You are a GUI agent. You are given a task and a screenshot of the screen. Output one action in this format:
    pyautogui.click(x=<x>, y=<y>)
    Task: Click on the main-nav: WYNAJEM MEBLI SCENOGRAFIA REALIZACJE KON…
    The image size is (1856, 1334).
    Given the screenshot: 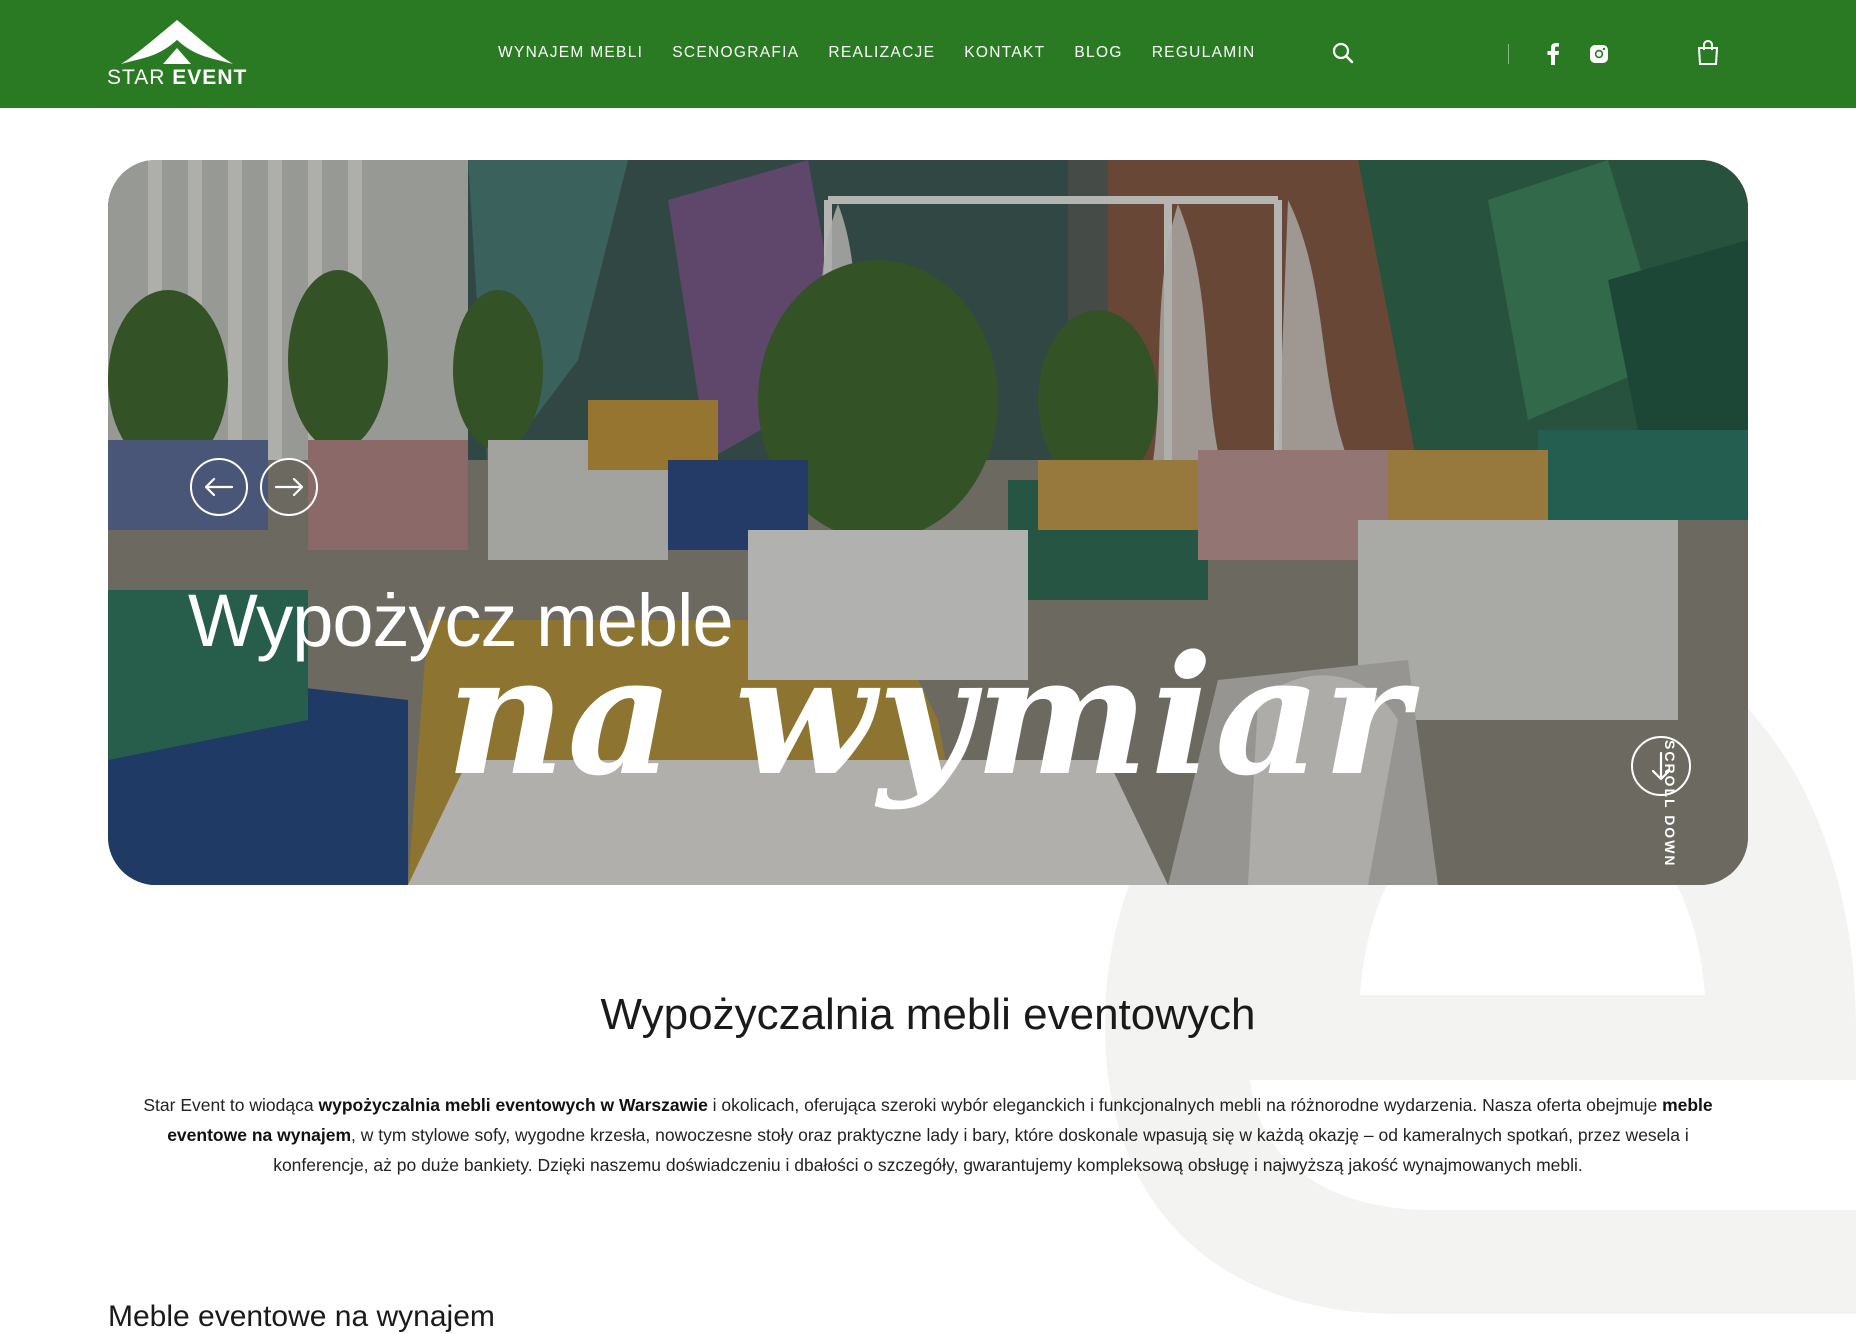 What is the action you would take?
    pyautogui.click(x=891, y=53)
    